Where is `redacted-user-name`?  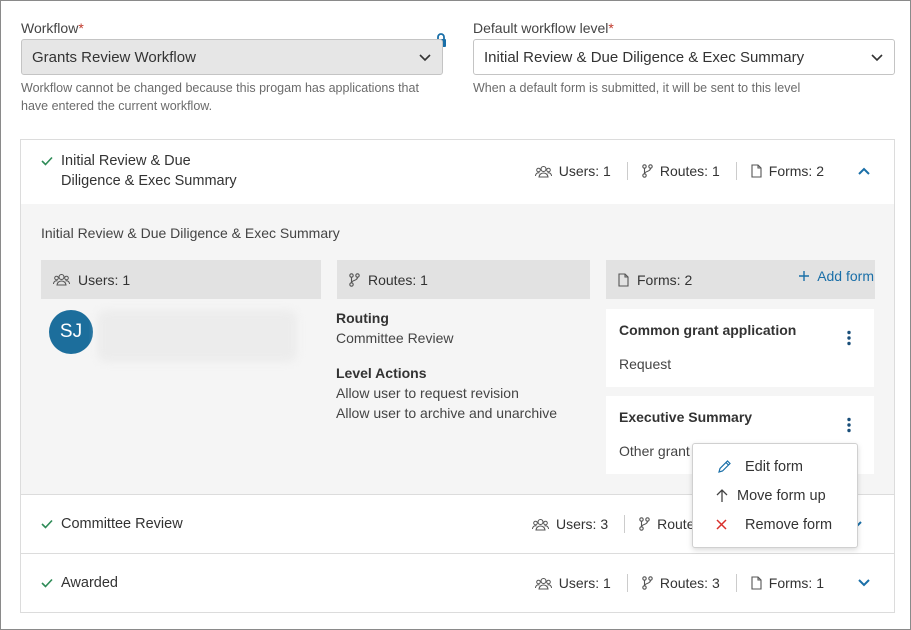 redacted-user-name is located at coordinates (197, 336).